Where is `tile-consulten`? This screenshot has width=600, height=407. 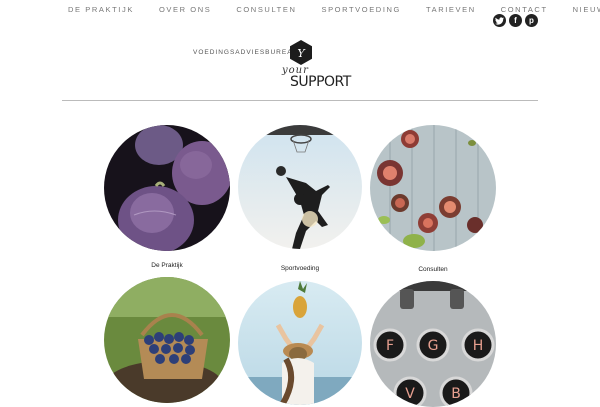 tile-consulten is located at coordinates (433, 188).